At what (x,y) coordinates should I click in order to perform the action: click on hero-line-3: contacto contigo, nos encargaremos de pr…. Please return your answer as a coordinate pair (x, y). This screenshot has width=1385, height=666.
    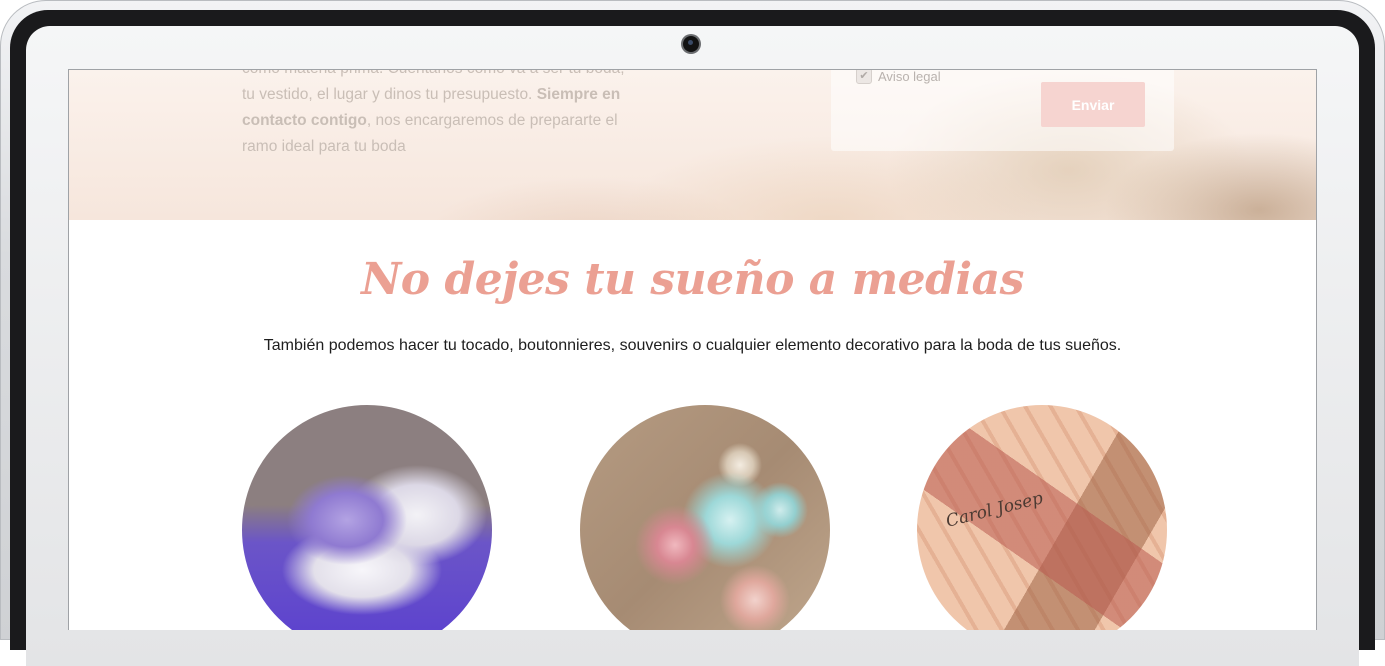
    Looking at the image, I should click on (430, 120).